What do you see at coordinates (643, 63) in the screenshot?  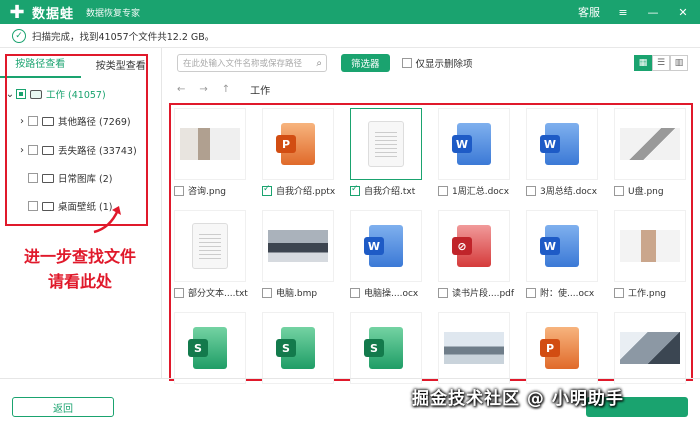 I see `grid-view-icon: ▦` at bounding box center [643, 63].